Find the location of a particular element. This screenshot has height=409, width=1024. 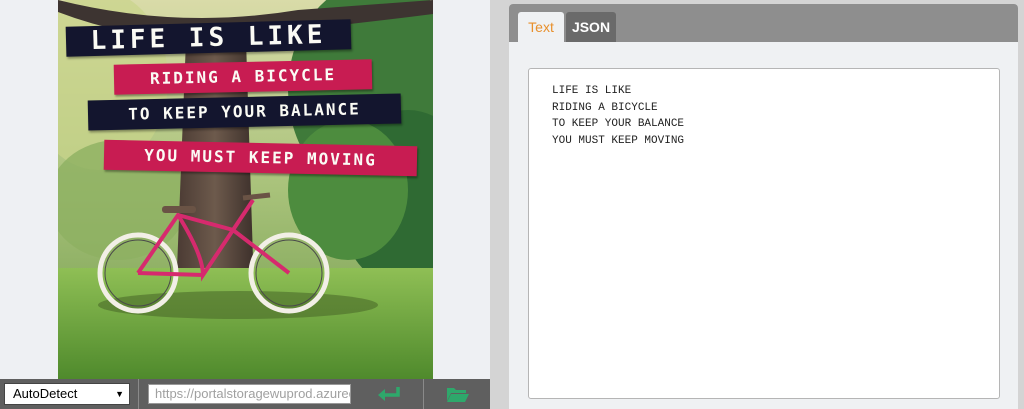

language-select: AutoDetect ▼ is located at coordinates (67, 394).